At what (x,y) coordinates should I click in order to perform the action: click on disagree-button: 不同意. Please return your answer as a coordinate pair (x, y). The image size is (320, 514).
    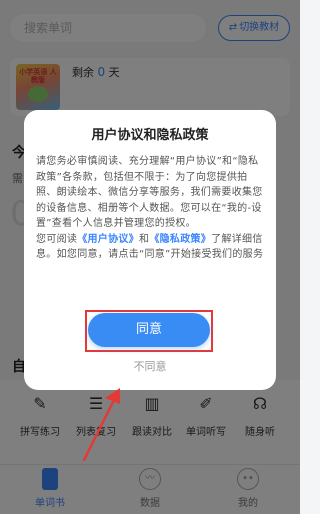
    Looking at the image, I should click on (150, 366).